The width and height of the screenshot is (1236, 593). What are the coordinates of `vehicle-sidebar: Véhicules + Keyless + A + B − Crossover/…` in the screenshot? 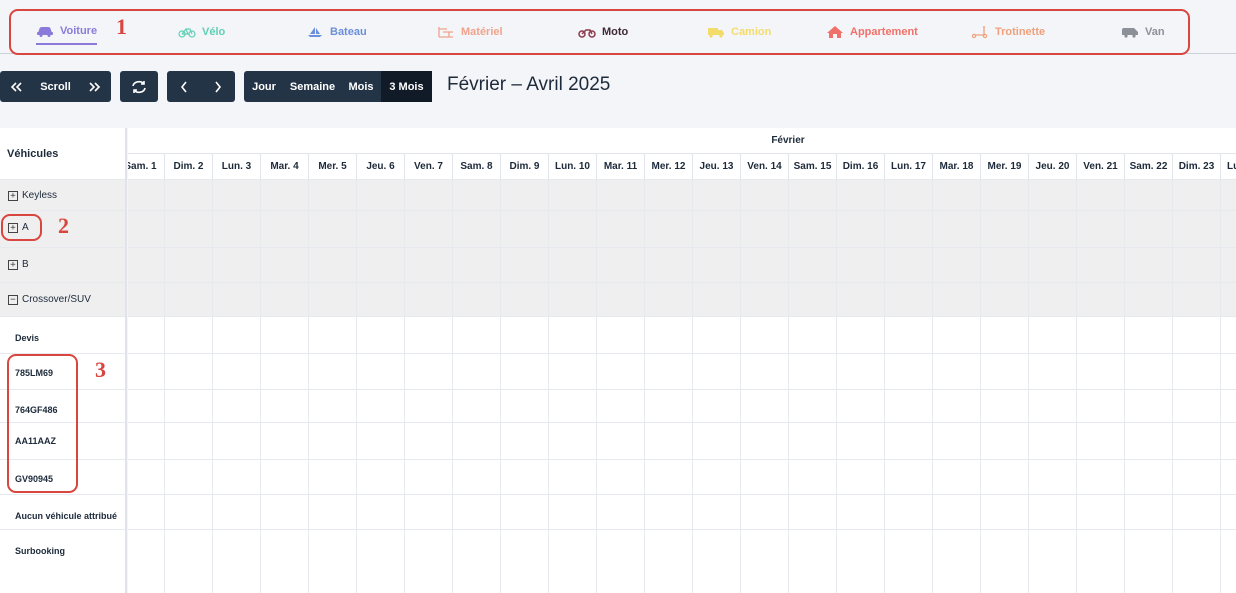 It's located at (63, 360).